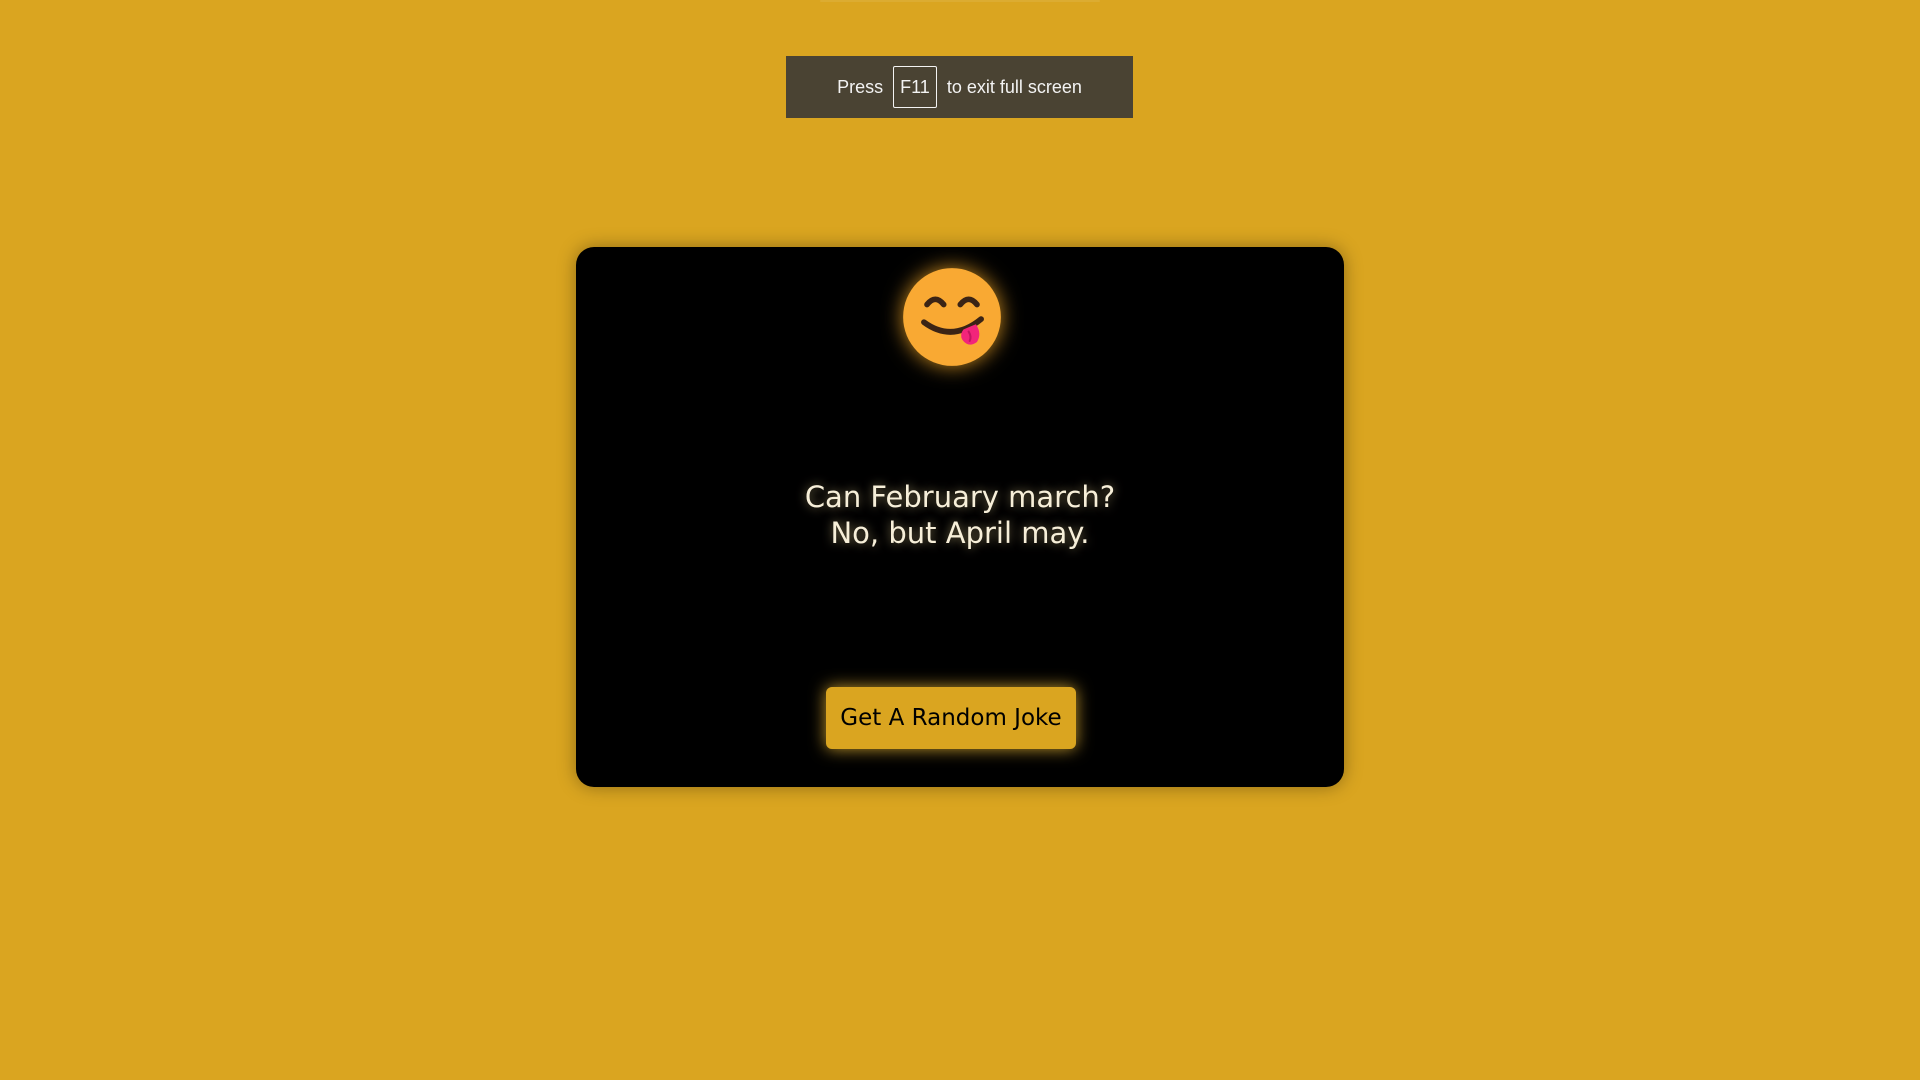 Image resolution: width=1920 pixels, height=1080 pixels. I want to click on face-savoring-food-icon, so click(952, 317).